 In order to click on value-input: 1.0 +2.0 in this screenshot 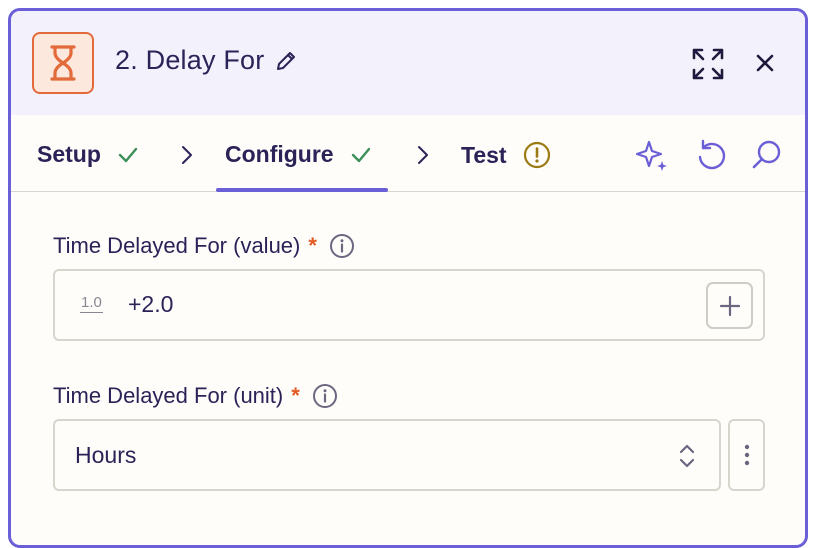, I will do `click(409, 305)`.